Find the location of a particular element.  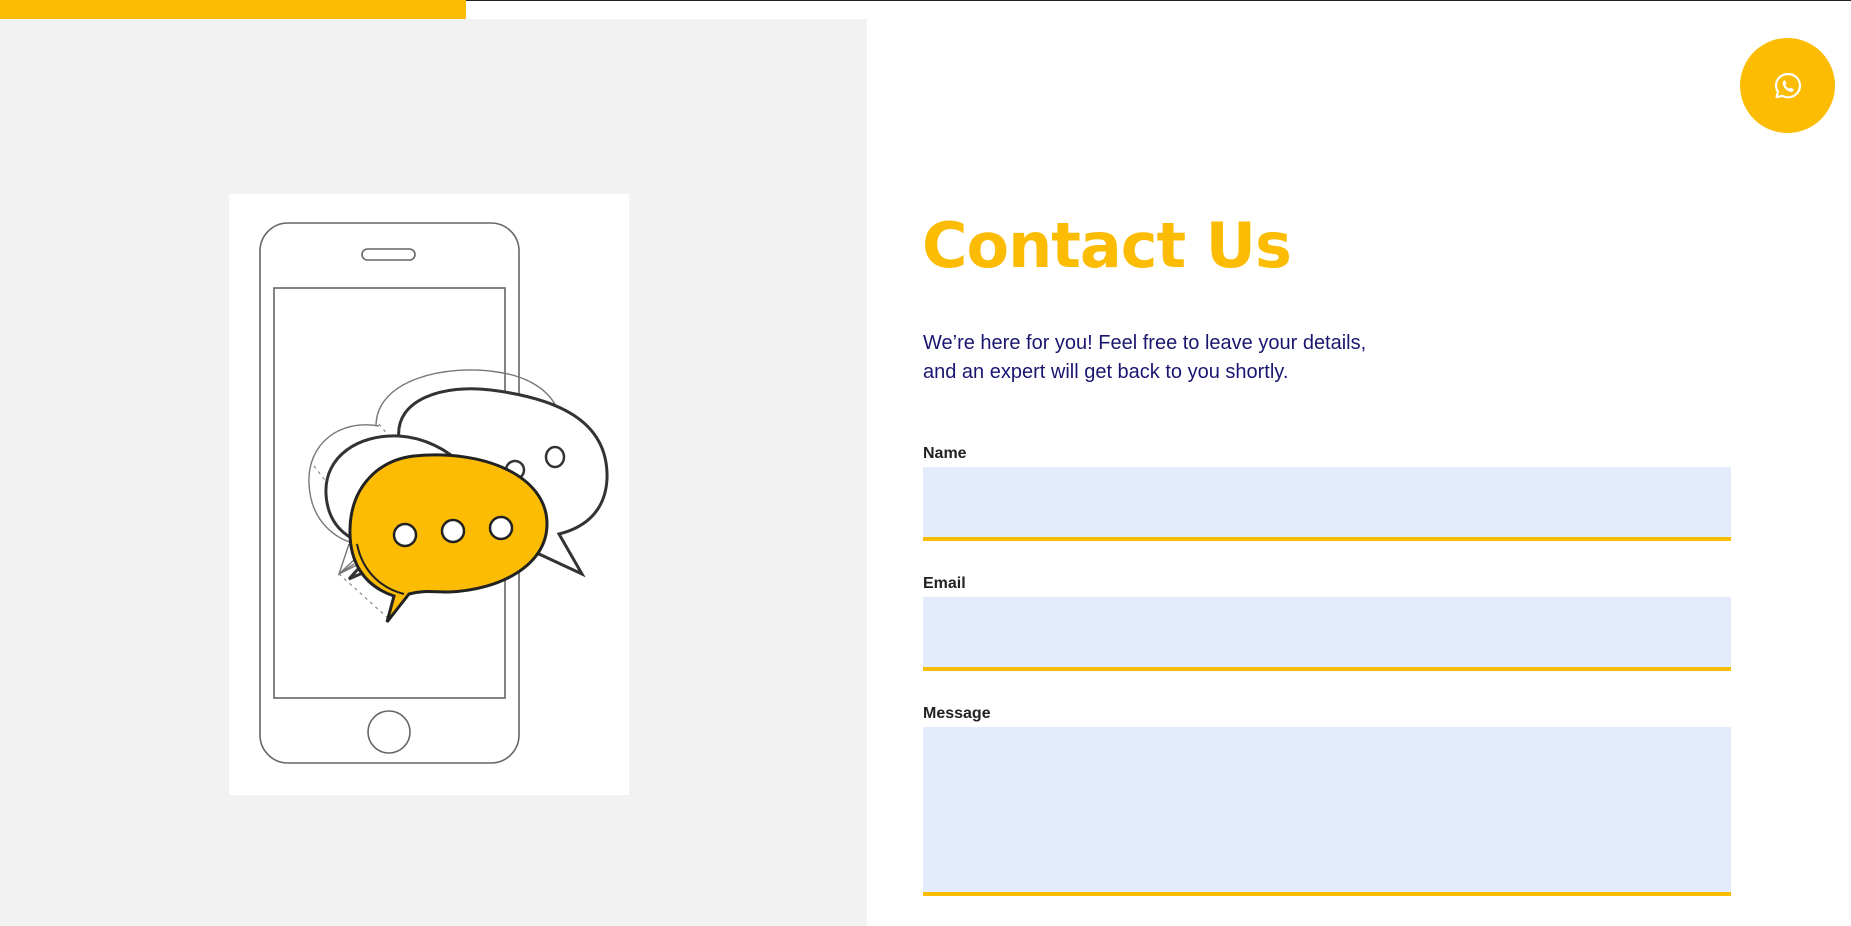

whatsapp-button is located at coordinates (1787, 85).